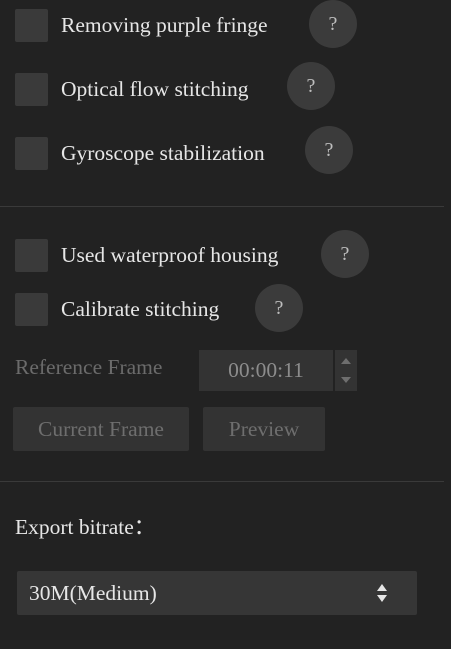 This screenshot has height=649, width=451. Describe the element at coordinates (346, 370) in the screenshot. I see `time-stepper` at that location.